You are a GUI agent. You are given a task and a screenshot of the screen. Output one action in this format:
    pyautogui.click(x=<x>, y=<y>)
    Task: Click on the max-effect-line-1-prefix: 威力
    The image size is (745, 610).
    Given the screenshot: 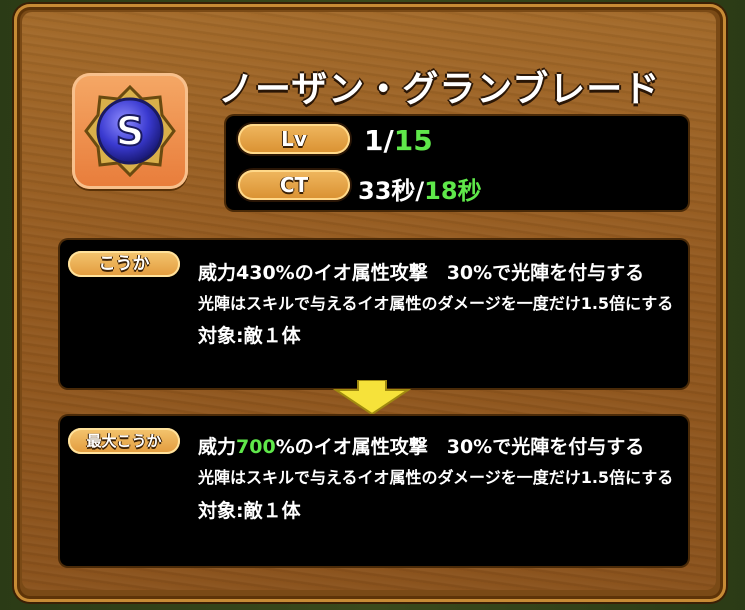 What is the action you would take?
    pyautogui.click(x=217, y=447)
    